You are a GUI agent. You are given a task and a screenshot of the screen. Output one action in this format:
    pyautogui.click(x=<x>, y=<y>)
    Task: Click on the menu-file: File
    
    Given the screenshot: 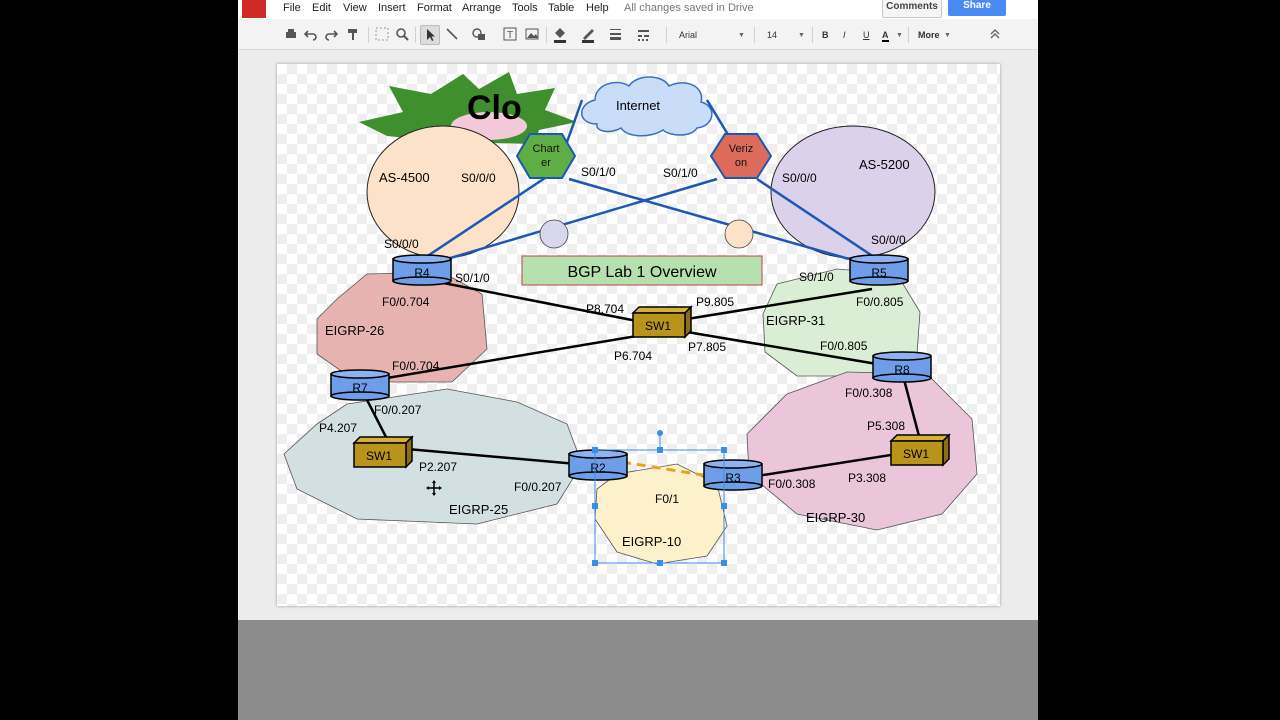 What is the action you would take?
    pyautogui.click(x=292, y=8)
    